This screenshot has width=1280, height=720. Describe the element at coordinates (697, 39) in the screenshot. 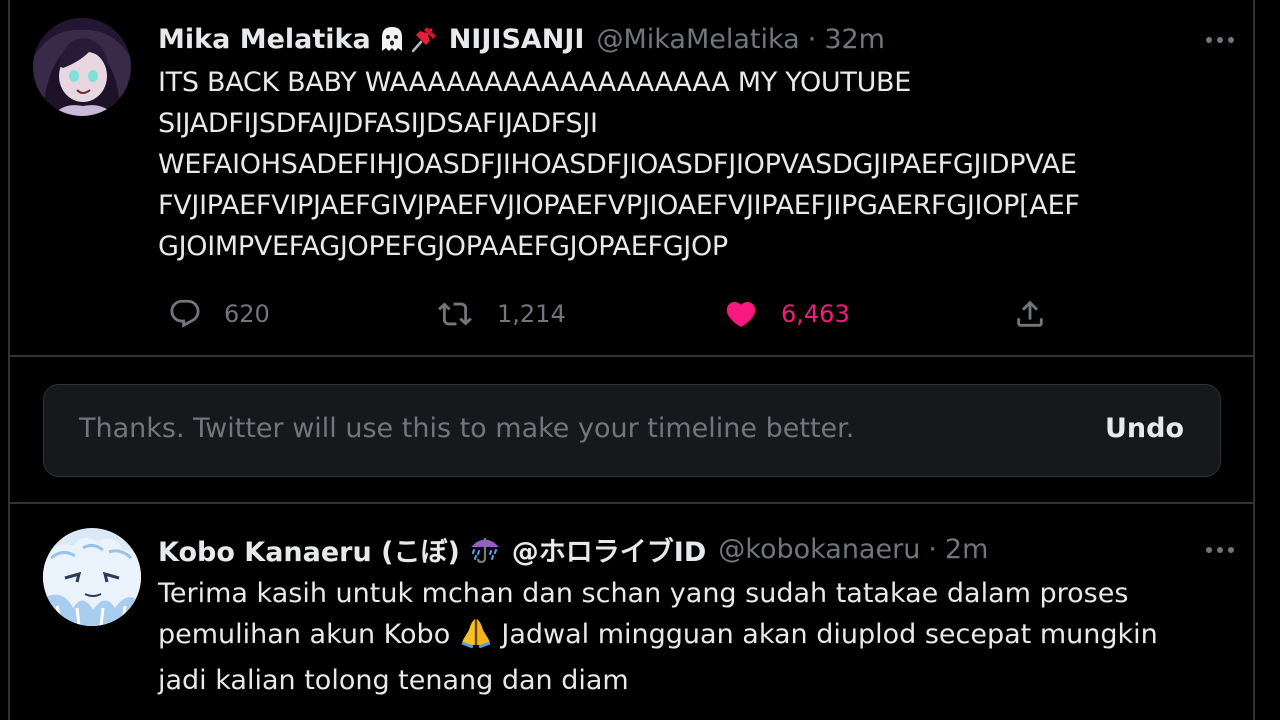

I see `author-handle: @MikaMelatika` at that location.